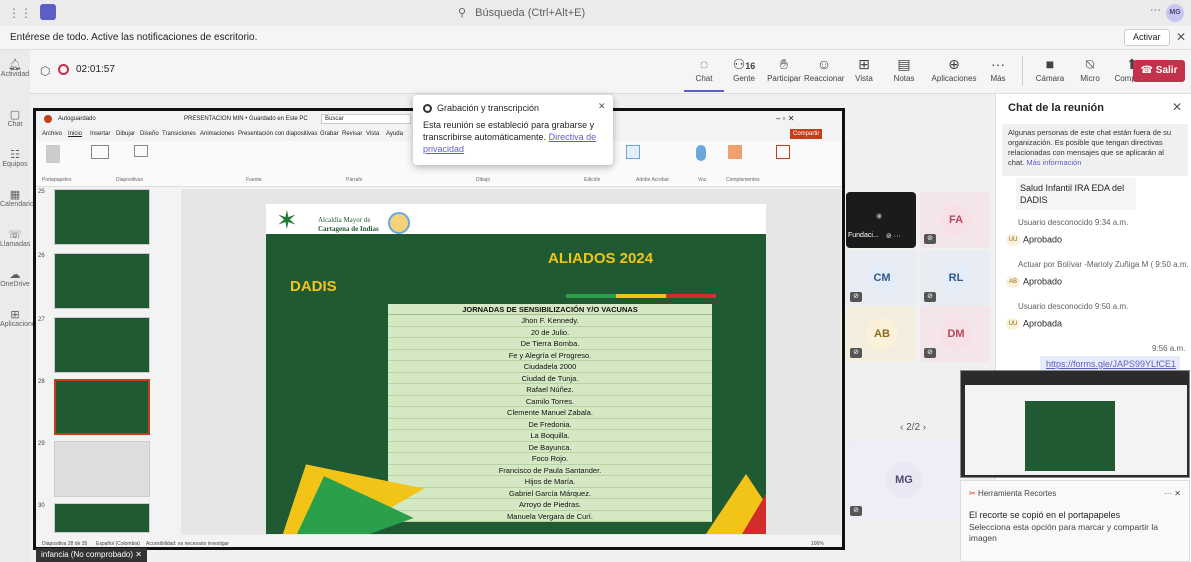  I want to click on pp-share-button: Compartir, so click(806, 134).